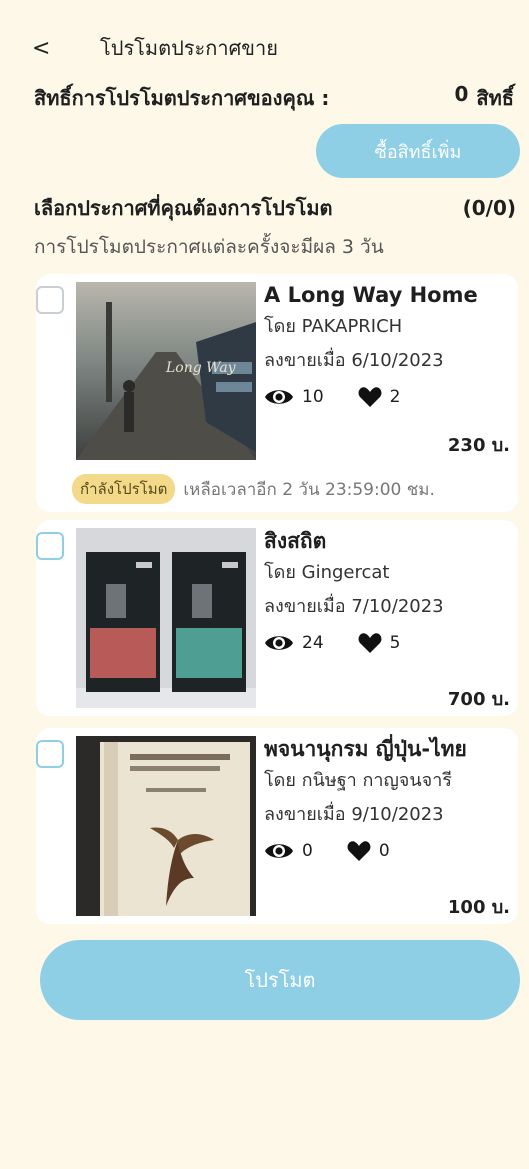 The width and height of the screenshot is (529, 1169). I want to click on price: 230 บ., so click(478, 445).